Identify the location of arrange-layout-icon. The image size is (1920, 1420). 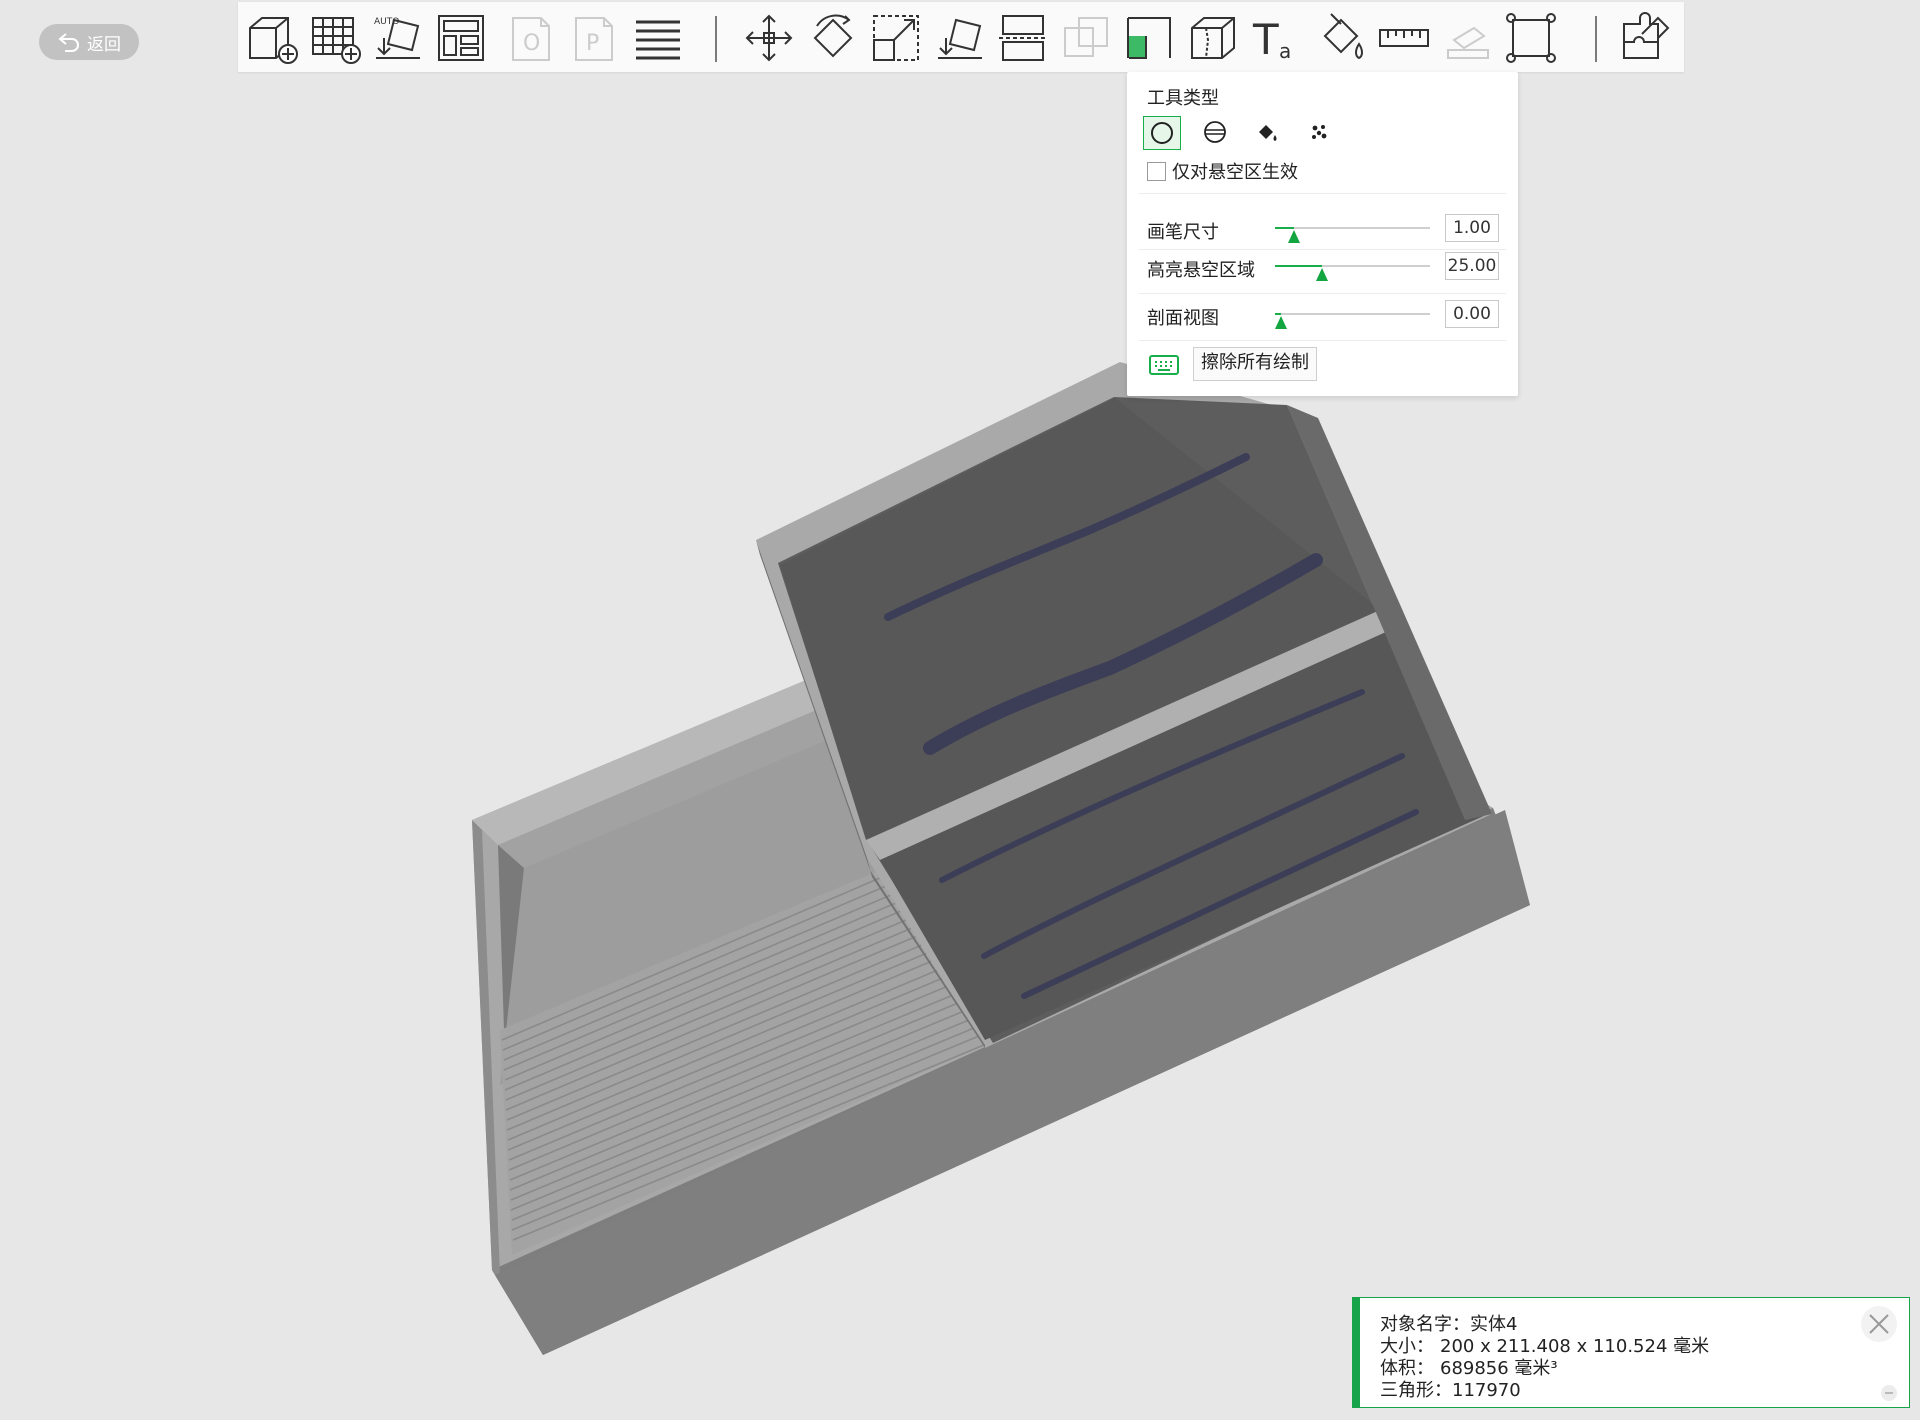
(461, 38).